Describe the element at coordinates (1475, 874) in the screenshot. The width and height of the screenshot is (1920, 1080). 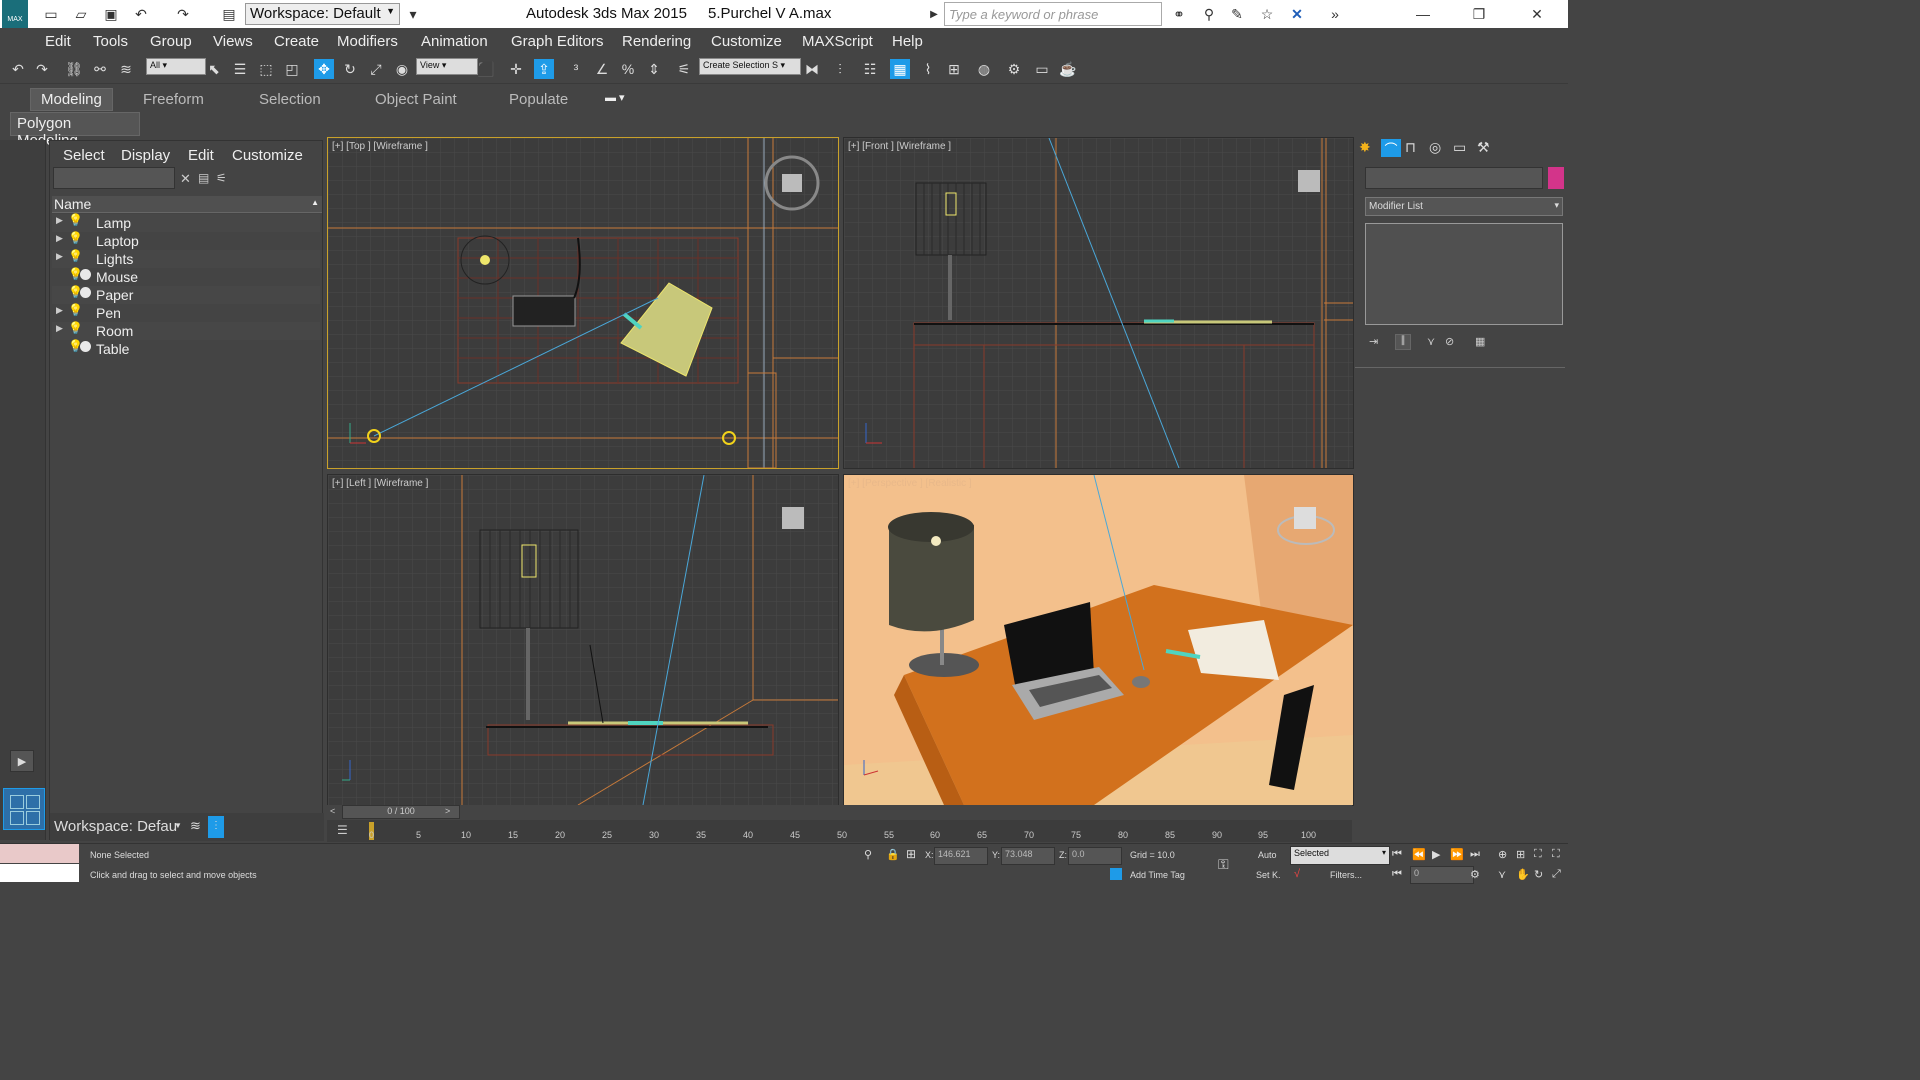
I see `time-config-icon: ⚙` at that location.